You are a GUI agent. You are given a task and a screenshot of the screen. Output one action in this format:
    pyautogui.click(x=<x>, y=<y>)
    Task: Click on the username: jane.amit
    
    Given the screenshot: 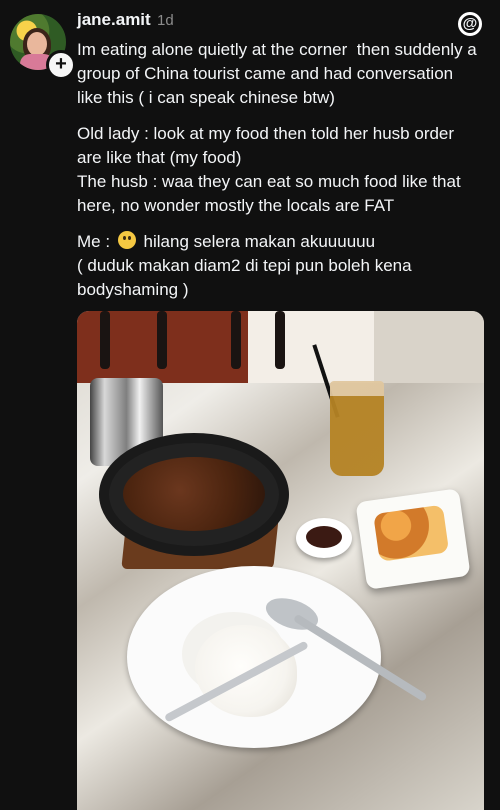 What is the action you would take?
    pyautogui.click(x=114, y=20)
    